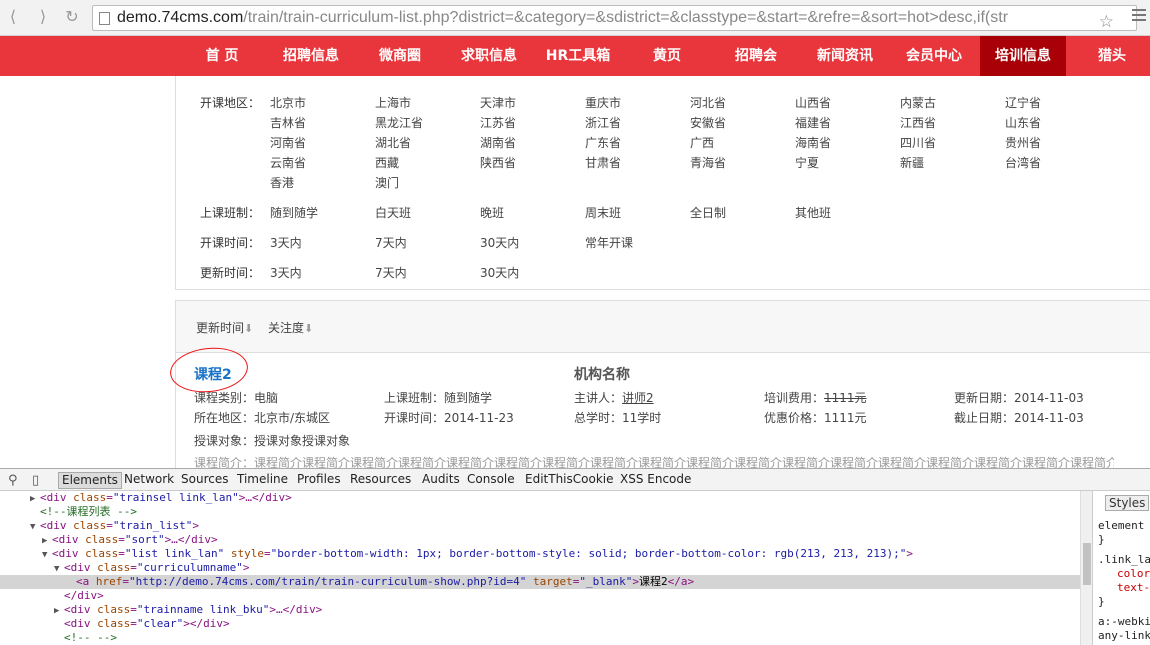 This screenshot has height=645, width=1150. I want to click on devtools-tab-audits: Audits, so click(441, 480).